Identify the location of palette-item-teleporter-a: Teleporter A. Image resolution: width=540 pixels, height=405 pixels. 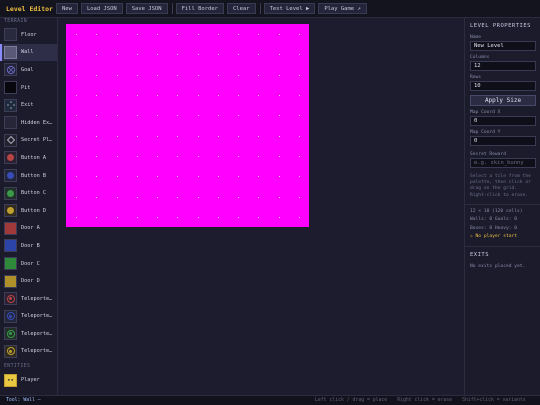
(28, 299).